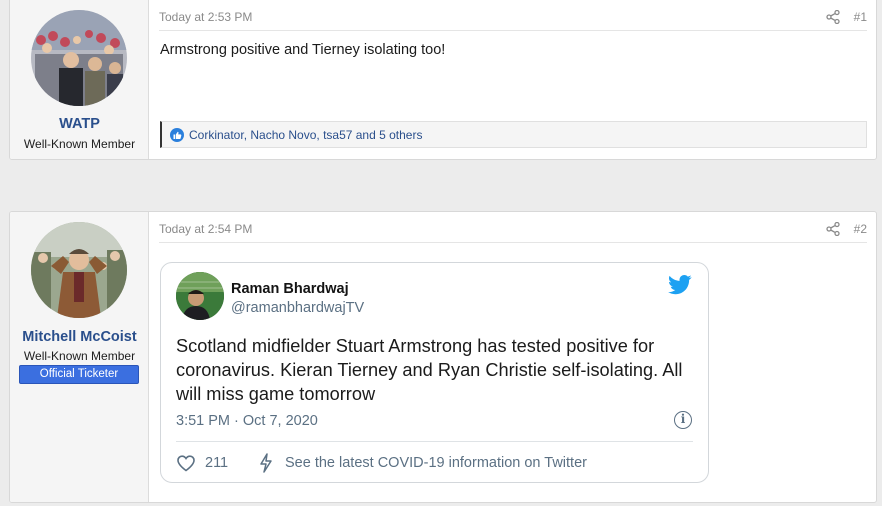 The height and width of the screenshot is (506, 882). What do you see at coordinates (205, 17) in the screenshot?
I see `post-time: Today at 2:53 PM` at bounding box center [205, 17].